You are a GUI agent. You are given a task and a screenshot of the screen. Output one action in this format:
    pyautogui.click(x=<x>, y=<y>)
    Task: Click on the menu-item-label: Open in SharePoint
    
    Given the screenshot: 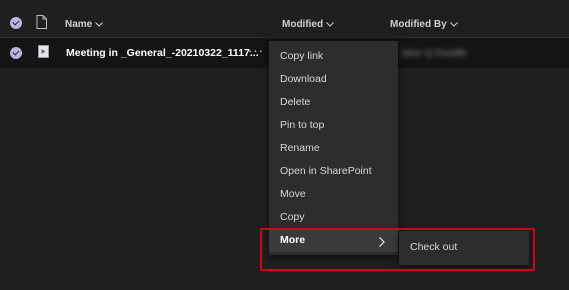 What is the action you would take?
    pyautogui.click(x=326, y=171)
    